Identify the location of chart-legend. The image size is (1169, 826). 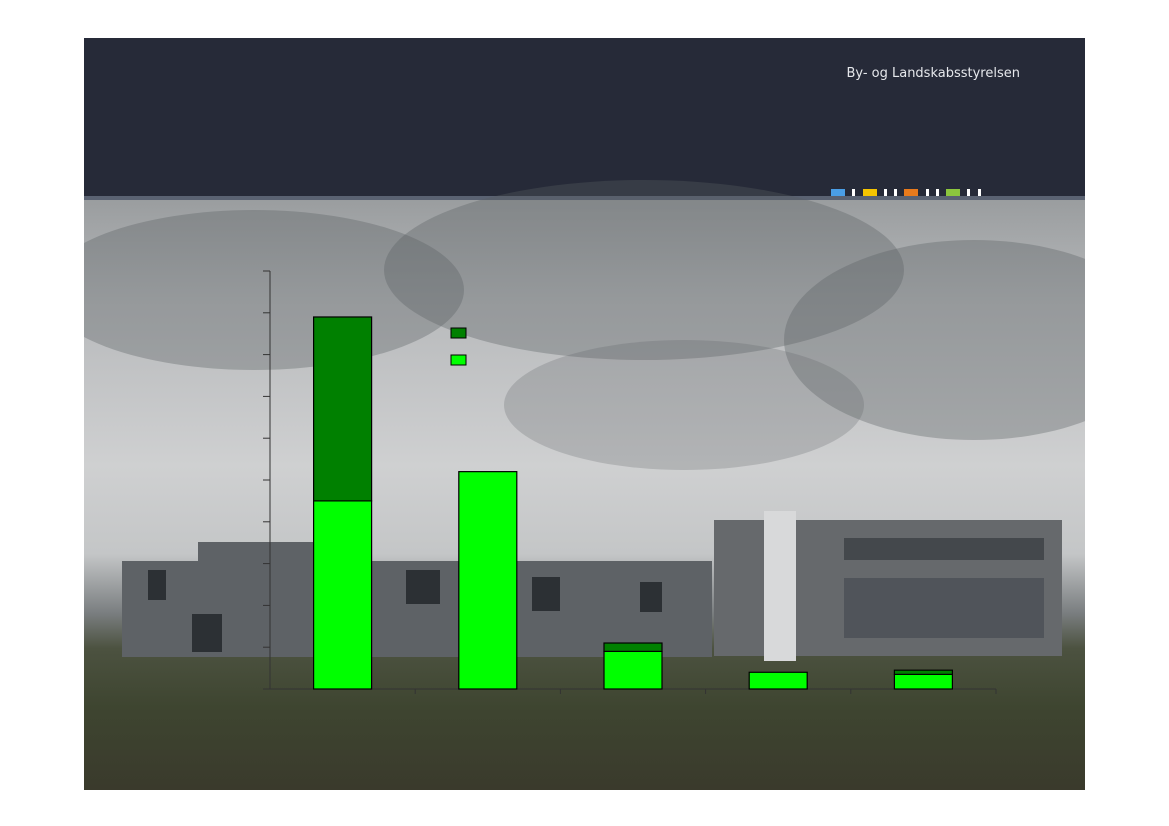
(458, 346).